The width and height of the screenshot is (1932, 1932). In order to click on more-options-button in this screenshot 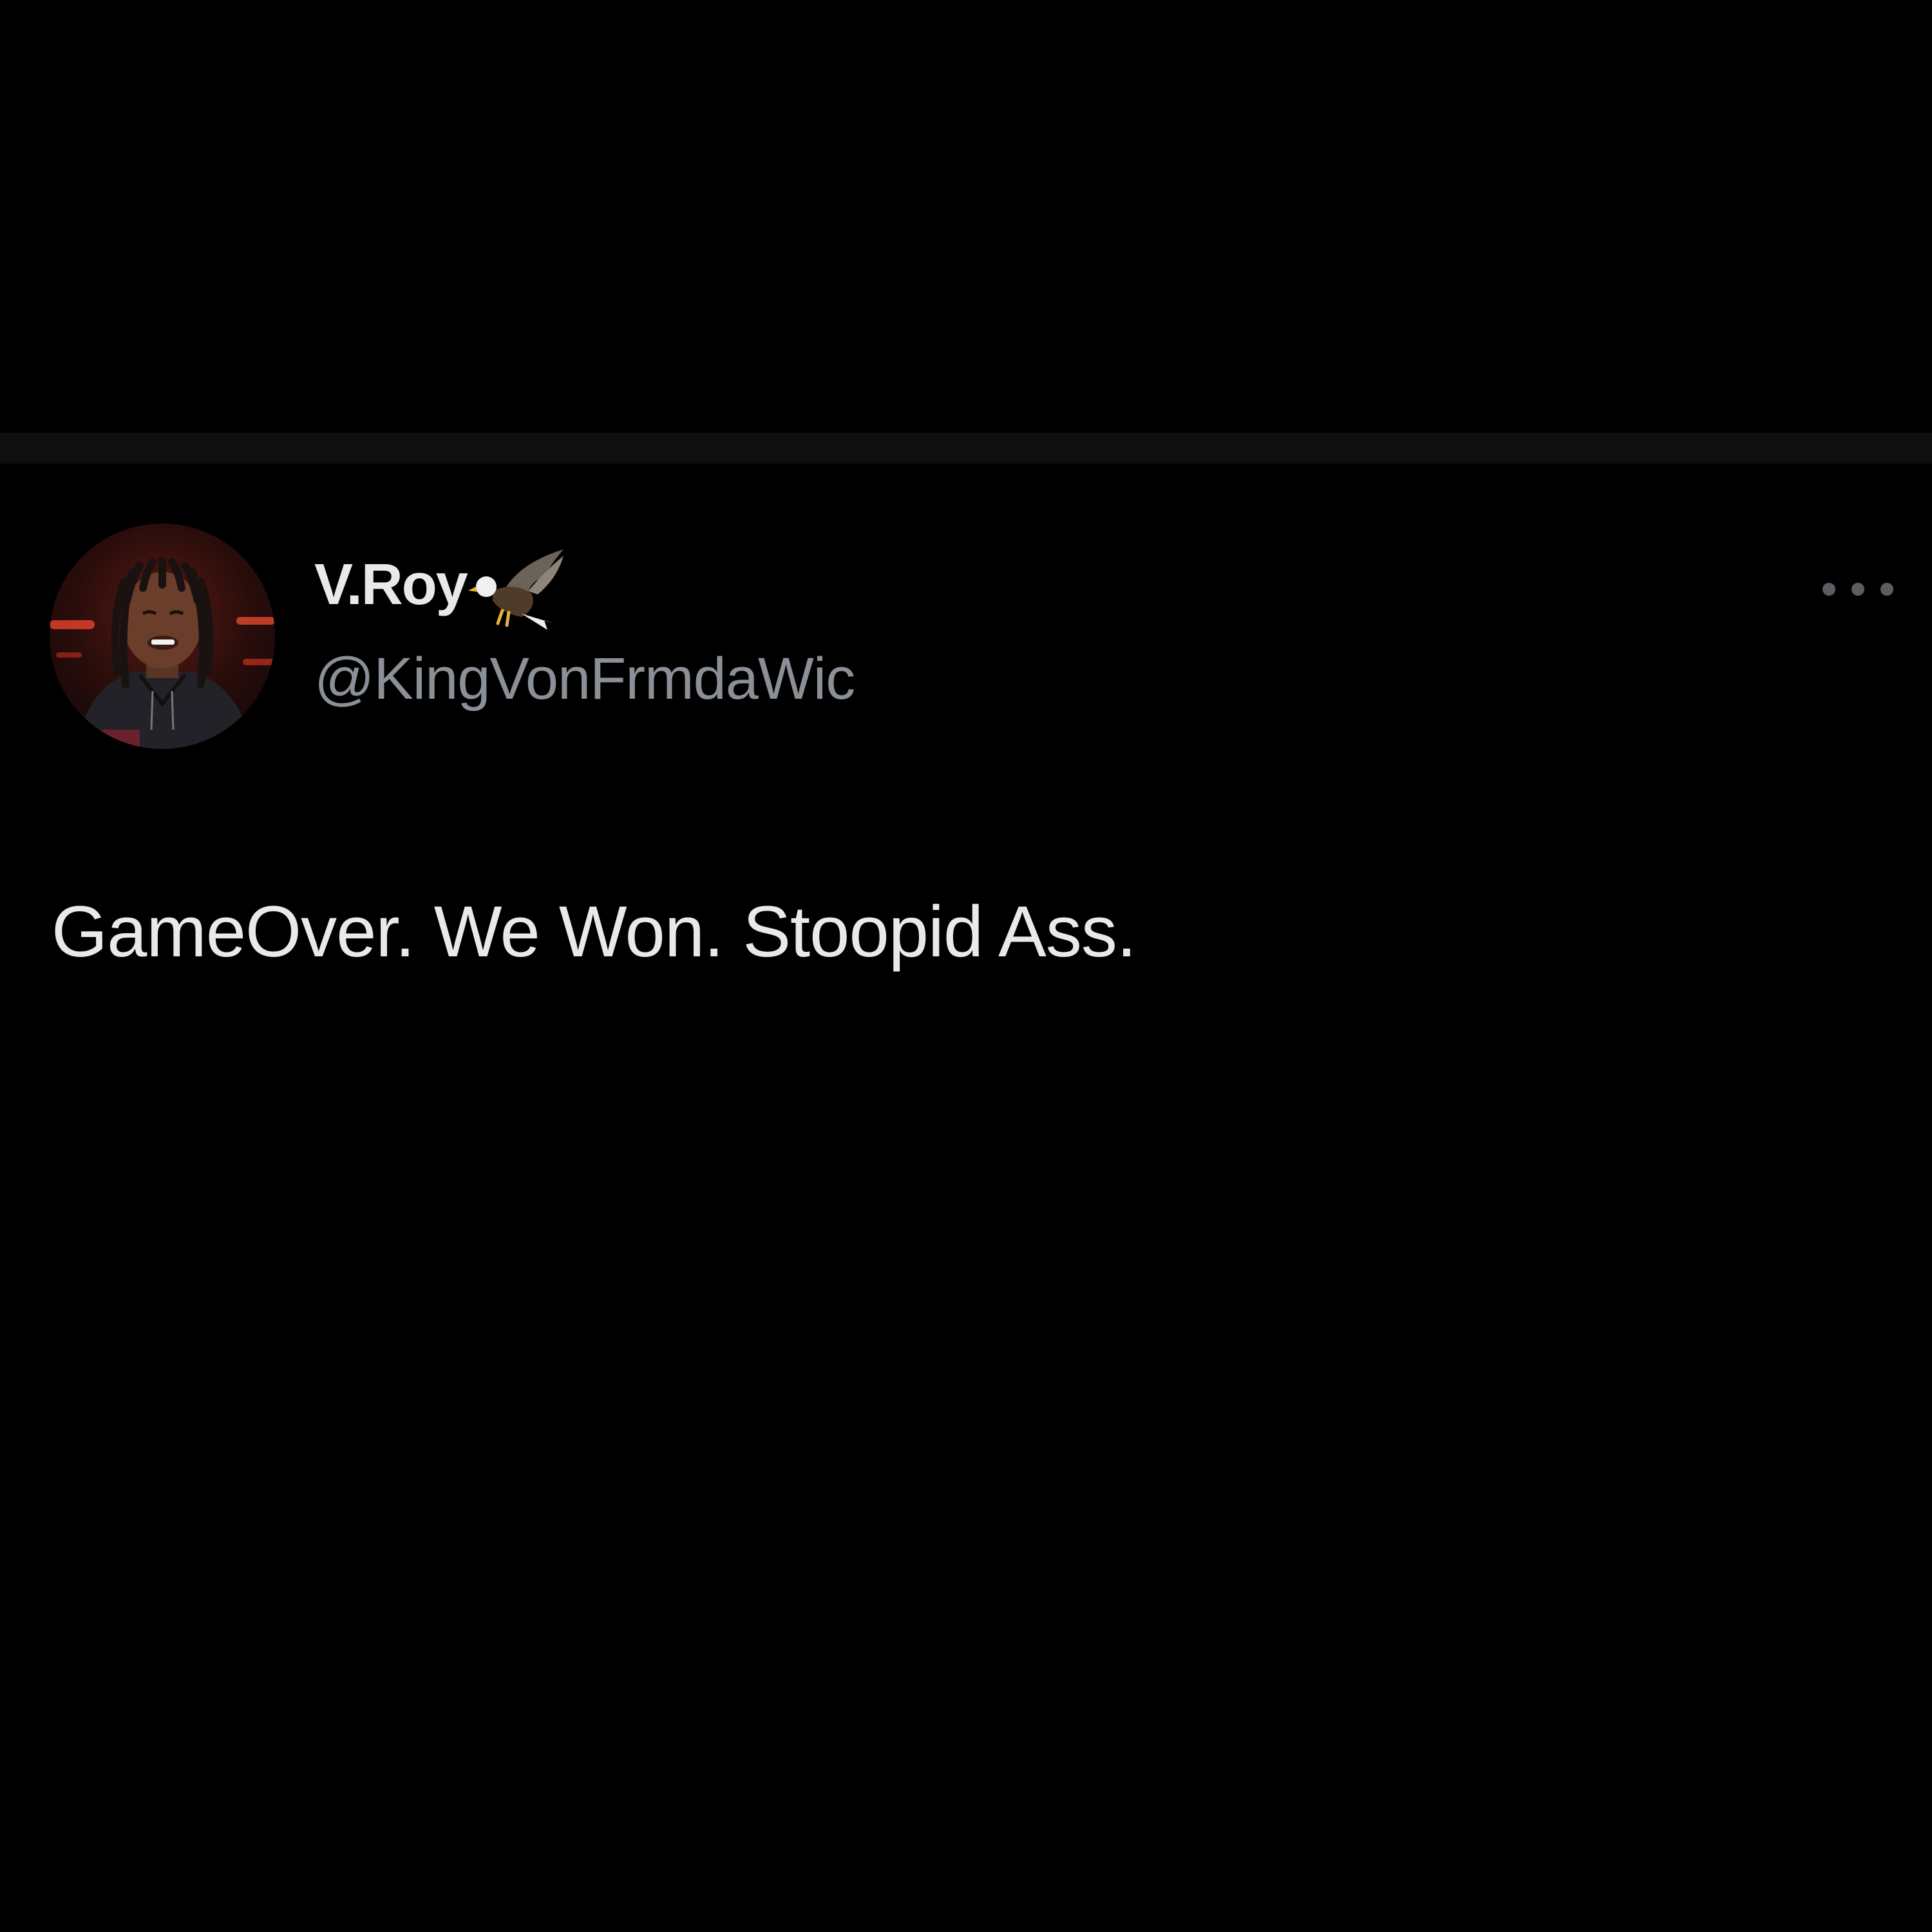, I will do `click(1858, 589)`.